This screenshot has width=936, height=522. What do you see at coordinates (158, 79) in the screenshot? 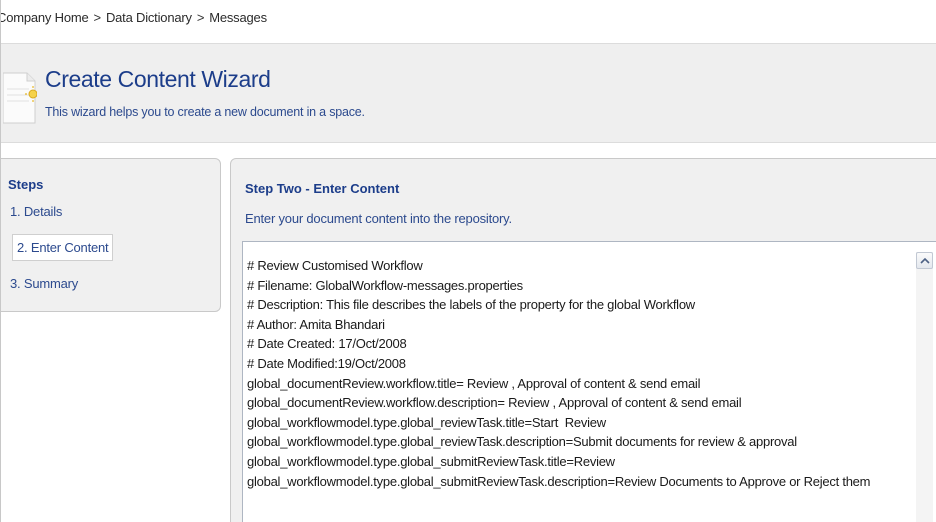
I see `page-title: Create Content Wizard` at bounding box center [158, 79].